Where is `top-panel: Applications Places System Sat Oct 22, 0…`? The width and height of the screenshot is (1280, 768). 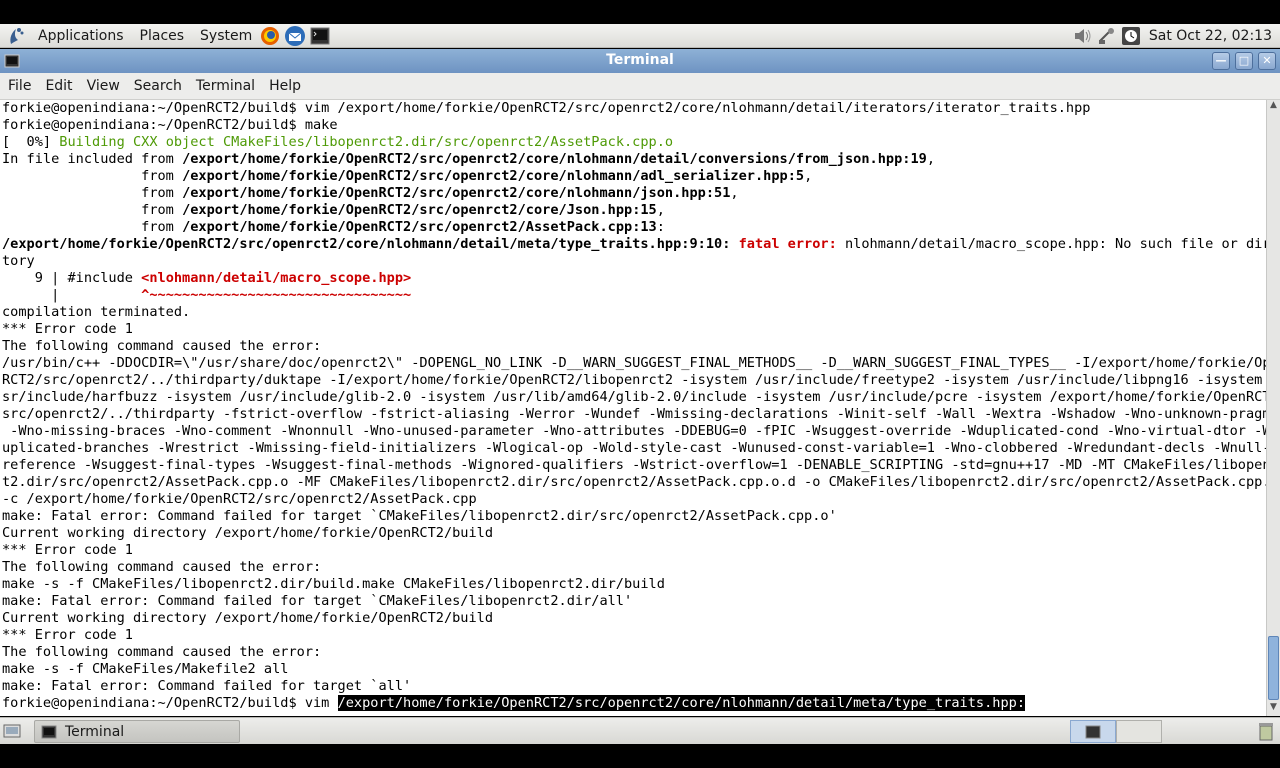
top-panel: Applications Places System Sat Oct 22, 0… is located at coordinates (640, 36).